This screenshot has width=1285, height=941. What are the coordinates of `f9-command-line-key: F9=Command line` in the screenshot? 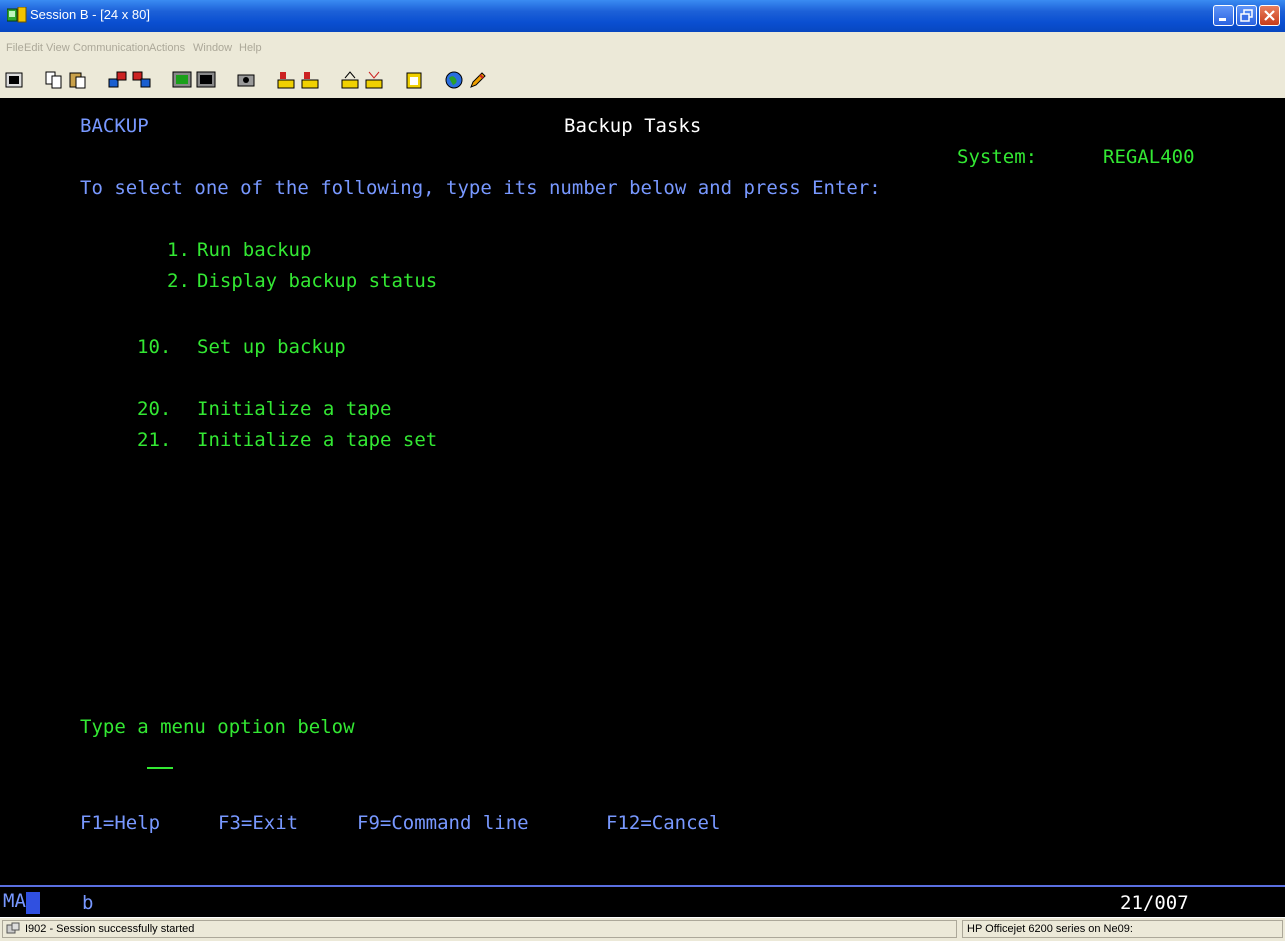 It's located at (443, 823).